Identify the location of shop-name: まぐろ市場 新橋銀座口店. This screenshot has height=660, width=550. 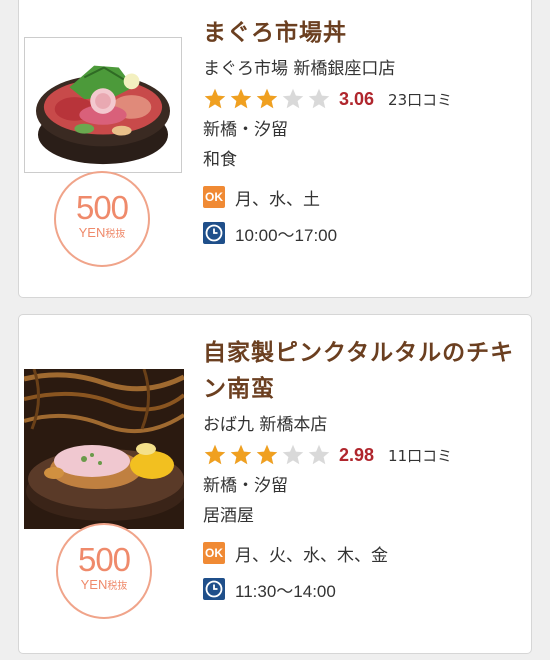
(363, 69).